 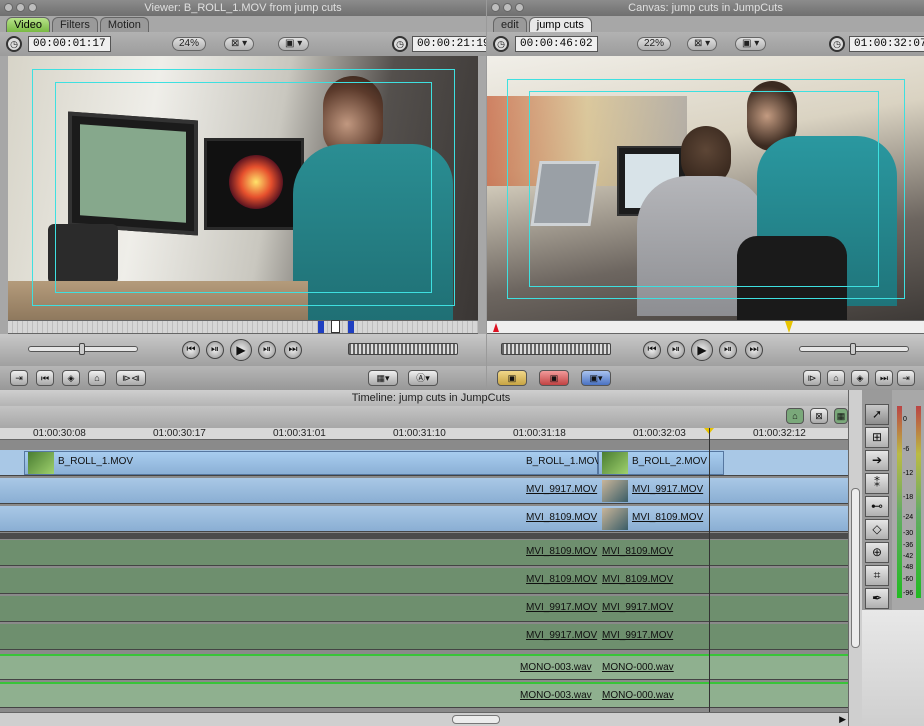 I want to click on viewer-titlebar: Viewer: B_ROLL_1.MOV from jump cuts, so click(x=243, y=8).